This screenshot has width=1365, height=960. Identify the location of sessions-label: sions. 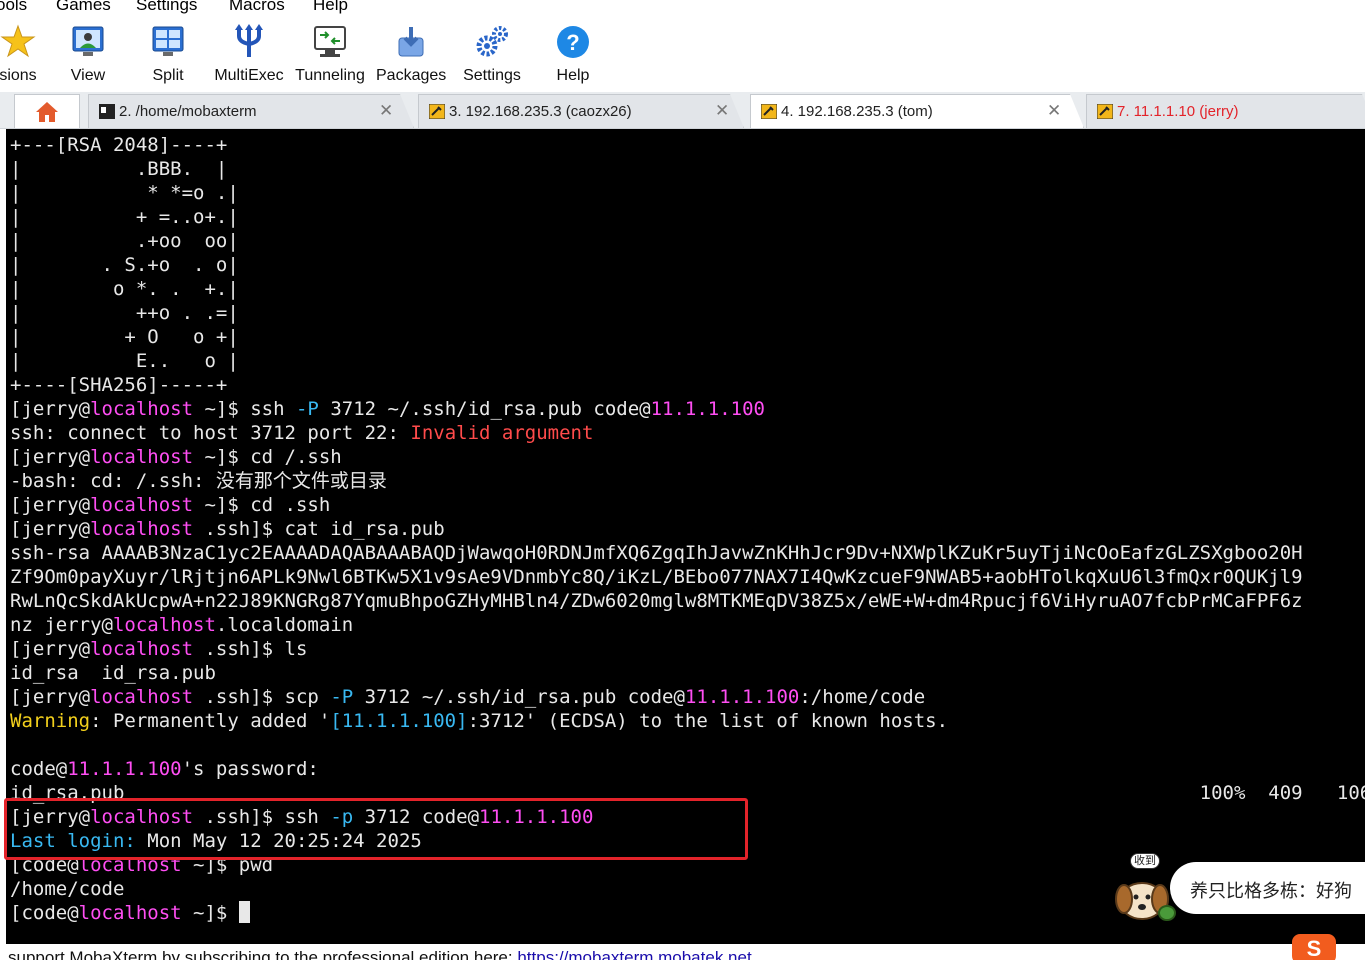
(18, 75).